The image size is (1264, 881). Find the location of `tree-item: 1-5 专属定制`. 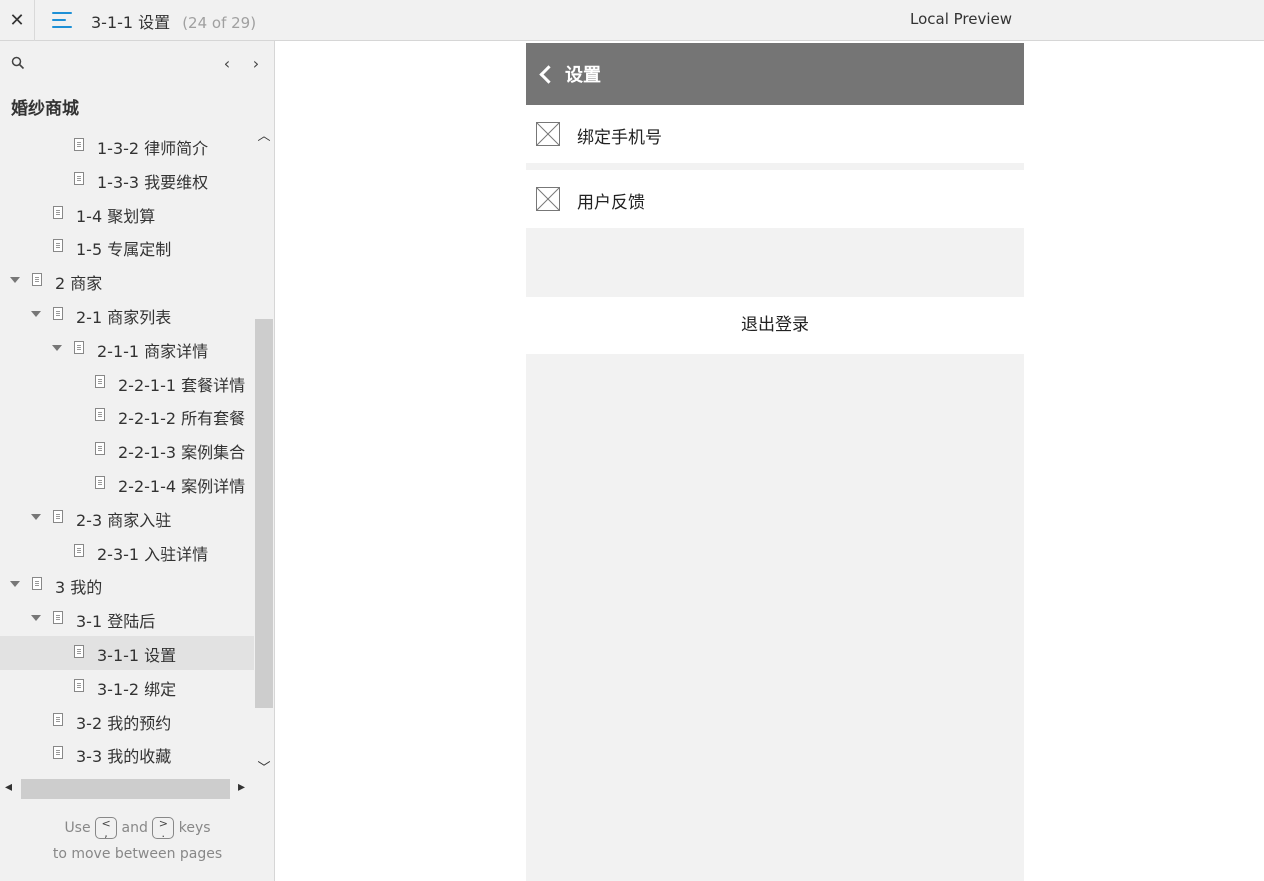

tree-item: 1-5 专属定制 is located at coordinates (127, 247).